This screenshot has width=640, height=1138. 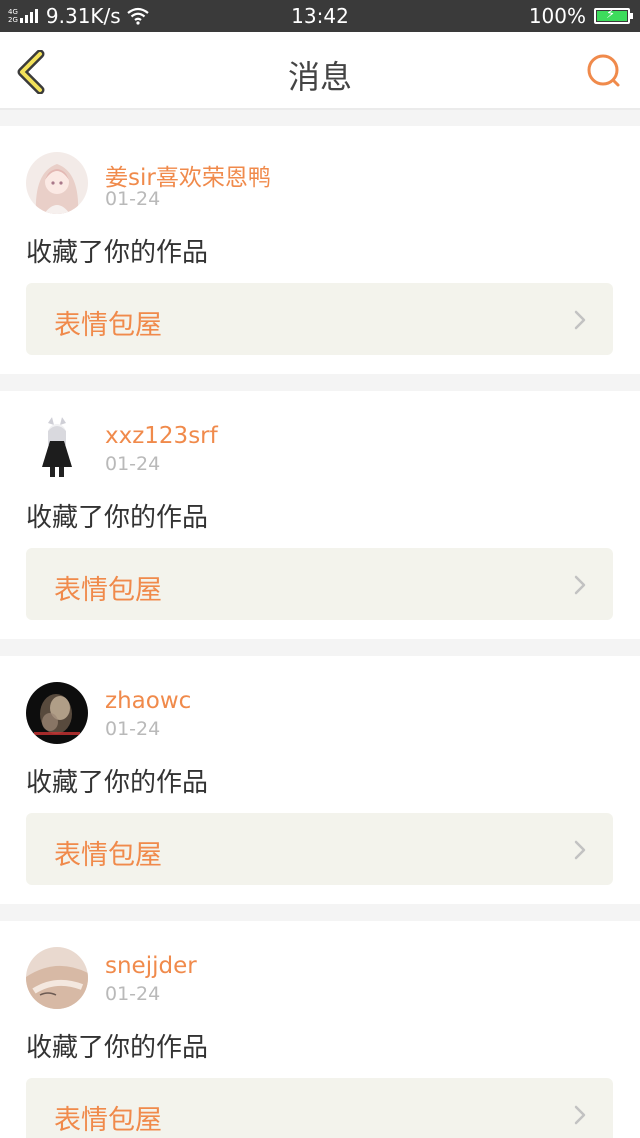 What do you see at coordinates (611, 14) in the screenshot?
I see `charging-icon: ⚡` at bounding box center [611, 14].